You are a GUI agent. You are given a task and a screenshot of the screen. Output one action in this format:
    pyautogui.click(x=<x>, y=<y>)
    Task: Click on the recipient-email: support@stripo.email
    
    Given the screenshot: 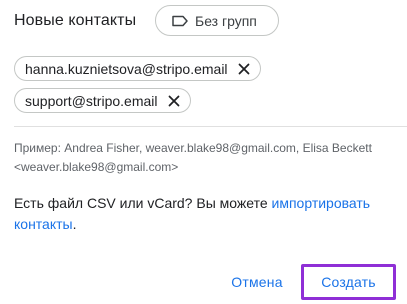 What is the action you would take?
    pyautogui.click(x=91, y=100)
    